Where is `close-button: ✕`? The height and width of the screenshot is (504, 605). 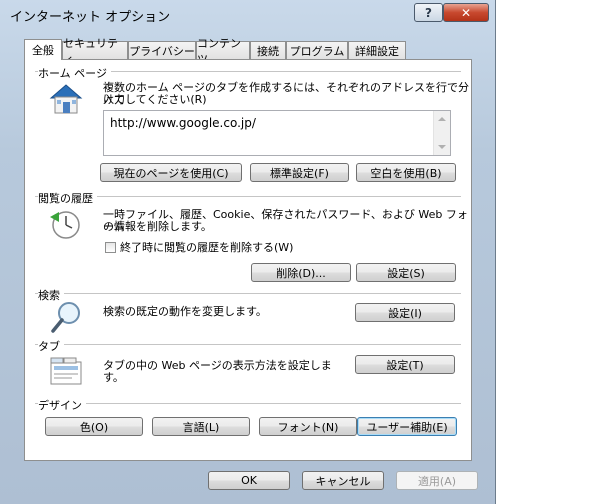 close-button: ✕ is located at coordinates (466, 12).